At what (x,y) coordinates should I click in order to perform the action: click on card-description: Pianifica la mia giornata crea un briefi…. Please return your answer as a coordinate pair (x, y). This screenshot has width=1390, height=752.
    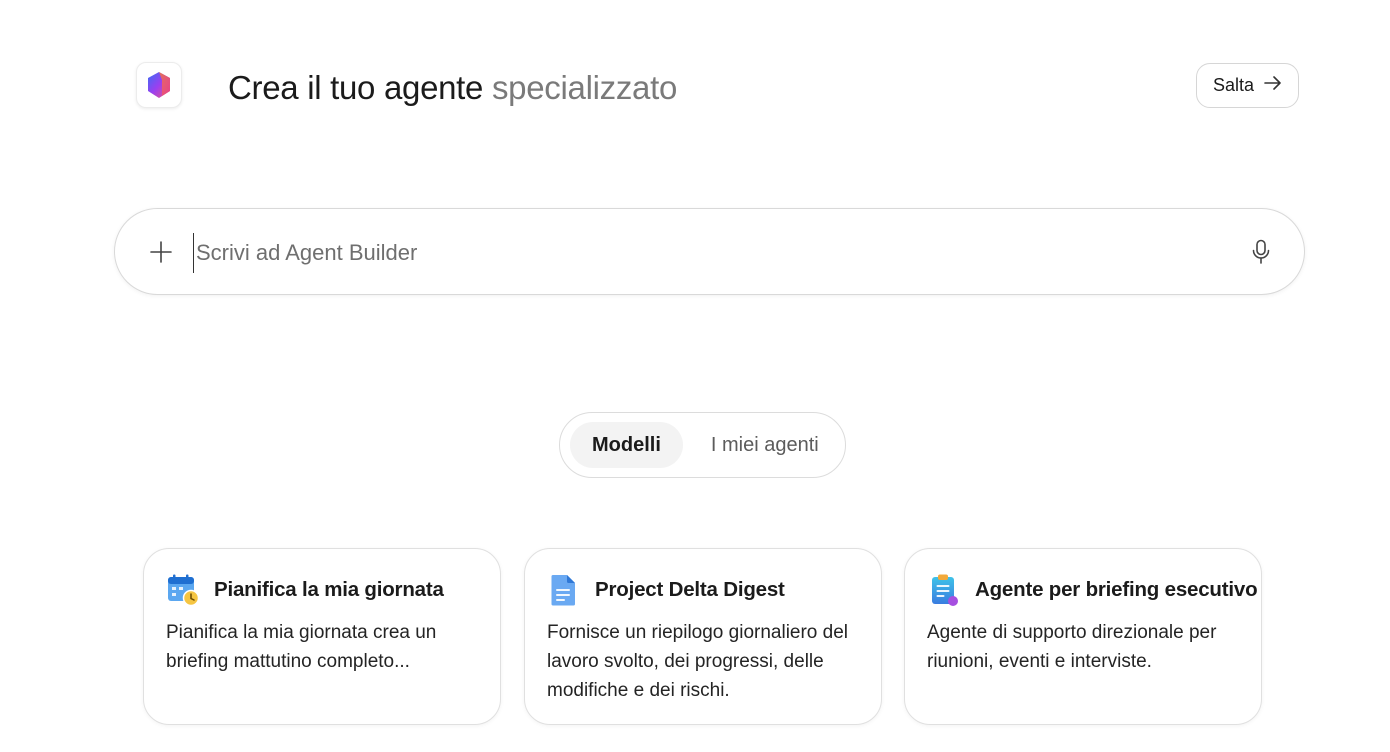
    Looking at the image, I should click on (301, 647).